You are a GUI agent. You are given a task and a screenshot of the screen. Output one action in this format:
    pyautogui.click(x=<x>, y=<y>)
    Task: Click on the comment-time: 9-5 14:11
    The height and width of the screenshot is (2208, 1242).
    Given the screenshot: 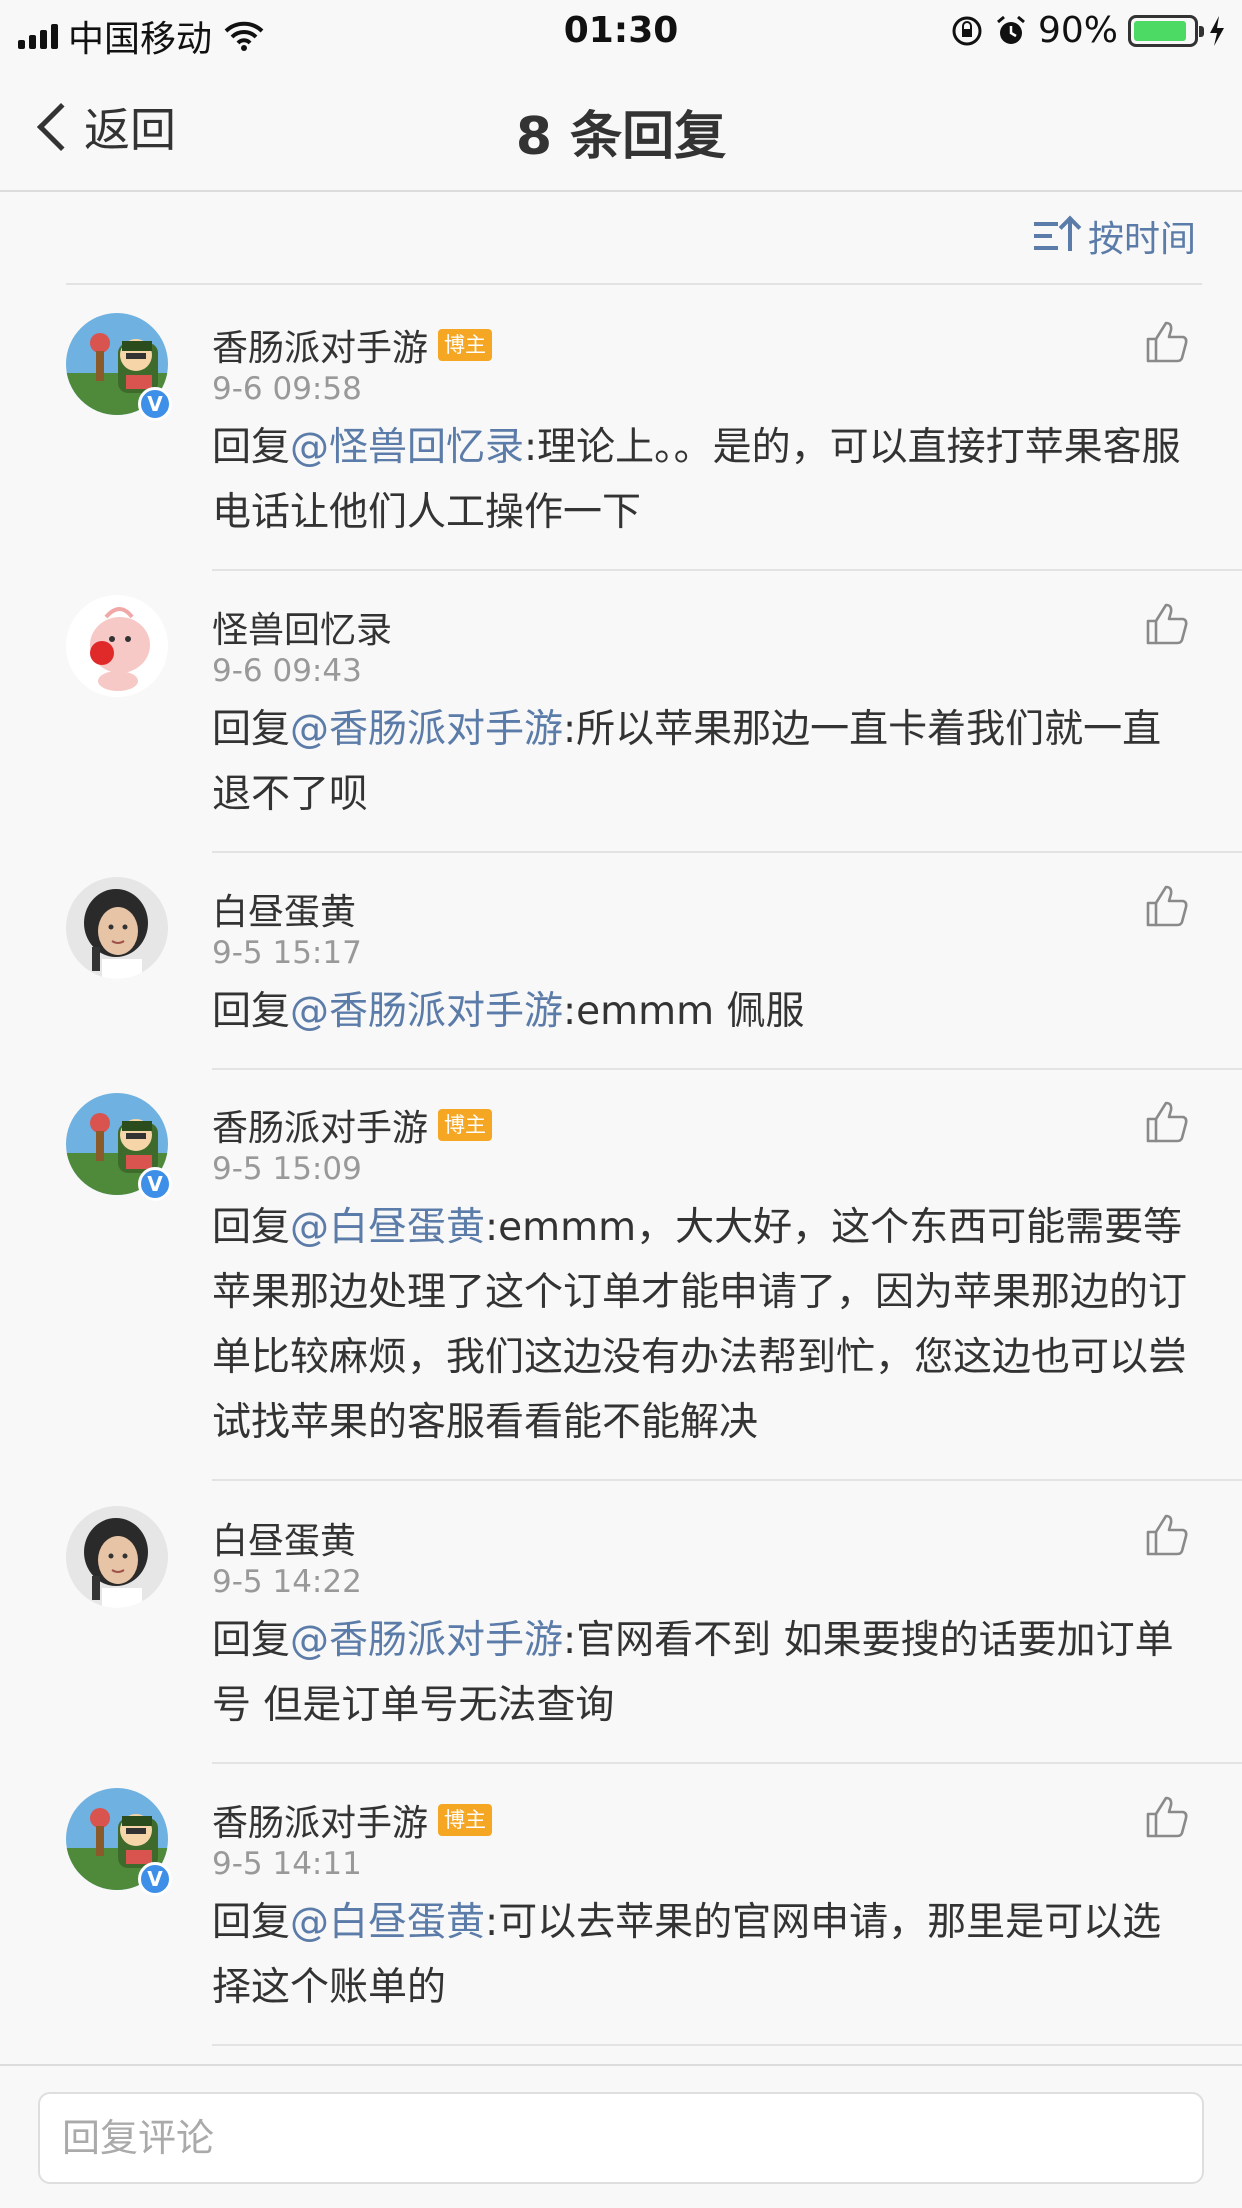 What is the action you would take?
    pyautogui.click(x=287, y=1864)
    